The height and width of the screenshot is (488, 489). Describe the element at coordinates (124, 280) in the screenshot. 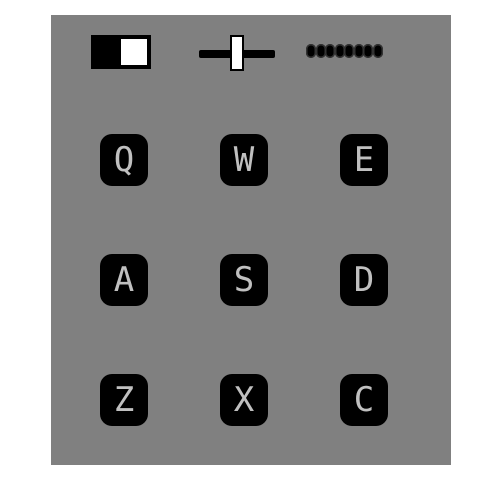

I see `key-a: A` at that location.